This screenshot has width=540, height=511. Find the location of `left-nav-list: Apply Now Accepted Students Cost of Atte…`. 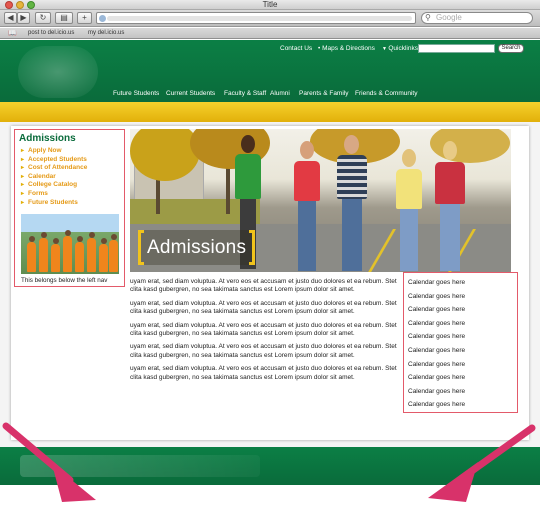

left-nav-list: Apply Now Accepted Students Cost of Atte… is located at coordinates (54, 177).